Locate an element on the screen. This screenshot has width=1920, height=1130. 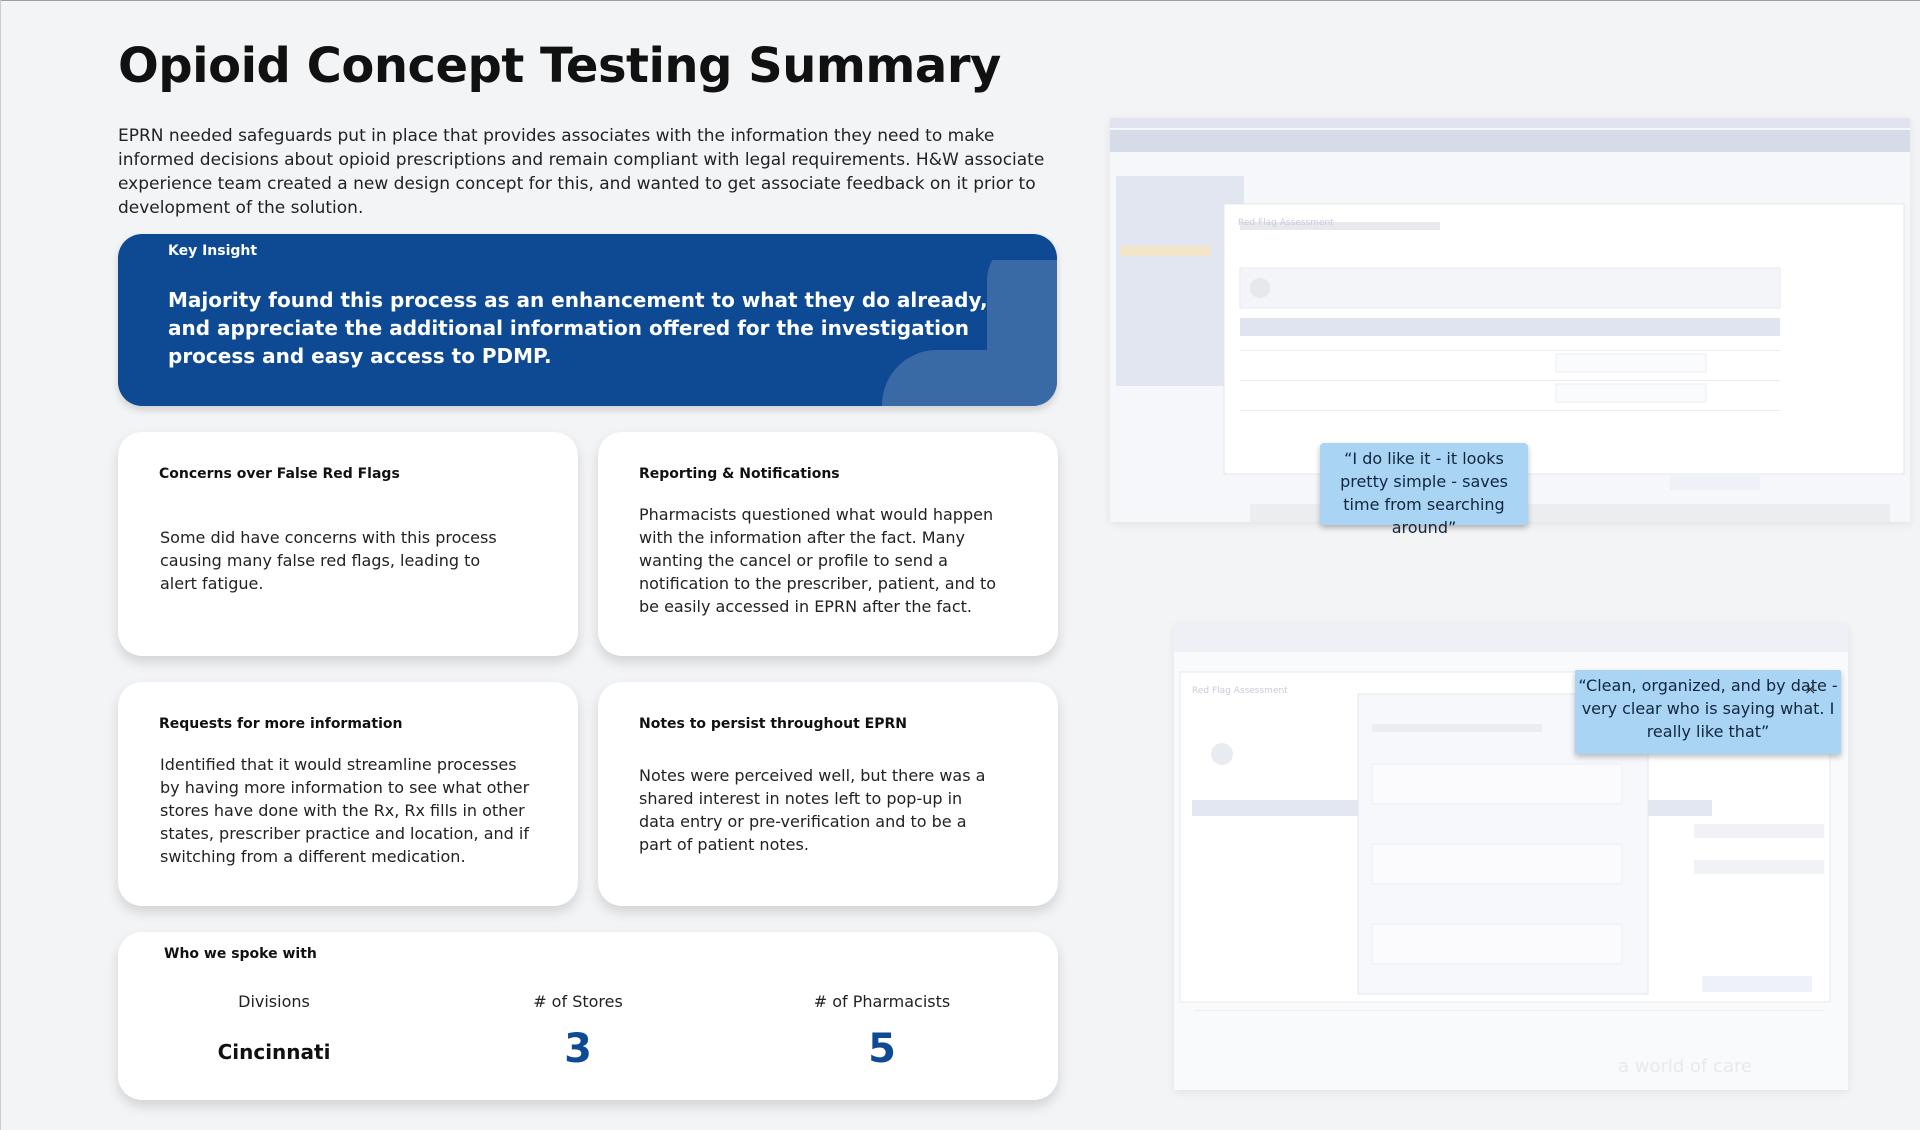
close-icon: × is located at coordinates (1810, 689).